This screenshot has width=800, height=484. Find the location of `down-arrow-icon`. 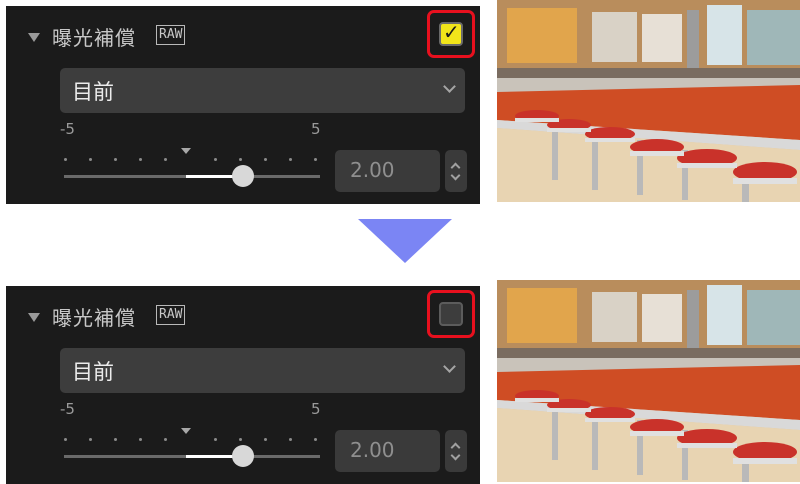

down-arrow-icon is located at coordinates (405, 241).